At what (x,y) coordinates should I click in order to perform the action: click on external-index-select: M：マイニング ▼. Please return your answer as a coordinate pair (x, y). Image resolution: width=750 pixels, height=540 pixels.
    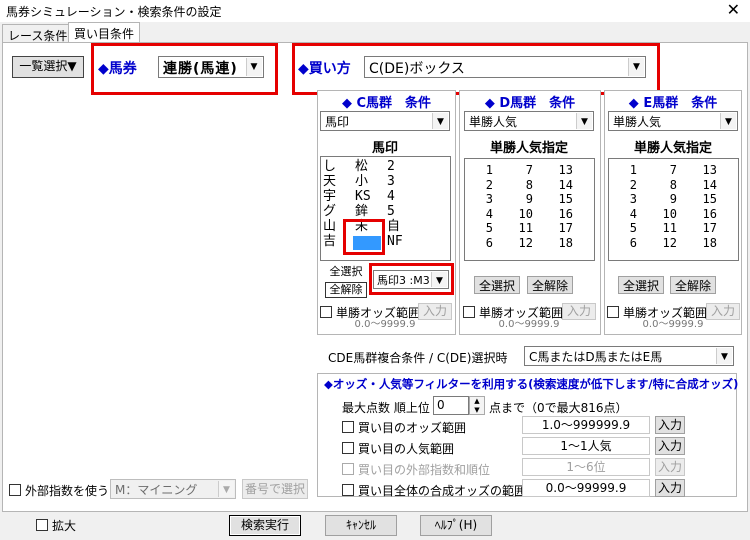
    Looking at the image, I should click on (173, 489).